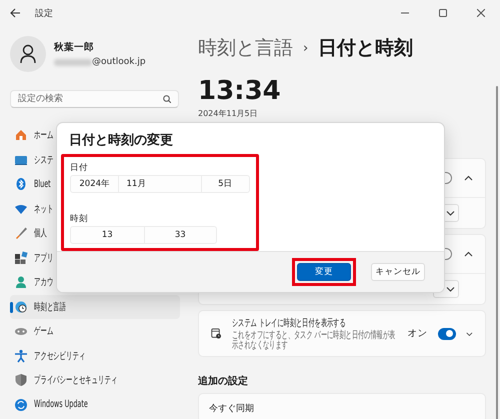 This screenshot has height=419, width=500. I want to click on toggle-label: オン, so click(418, 333).